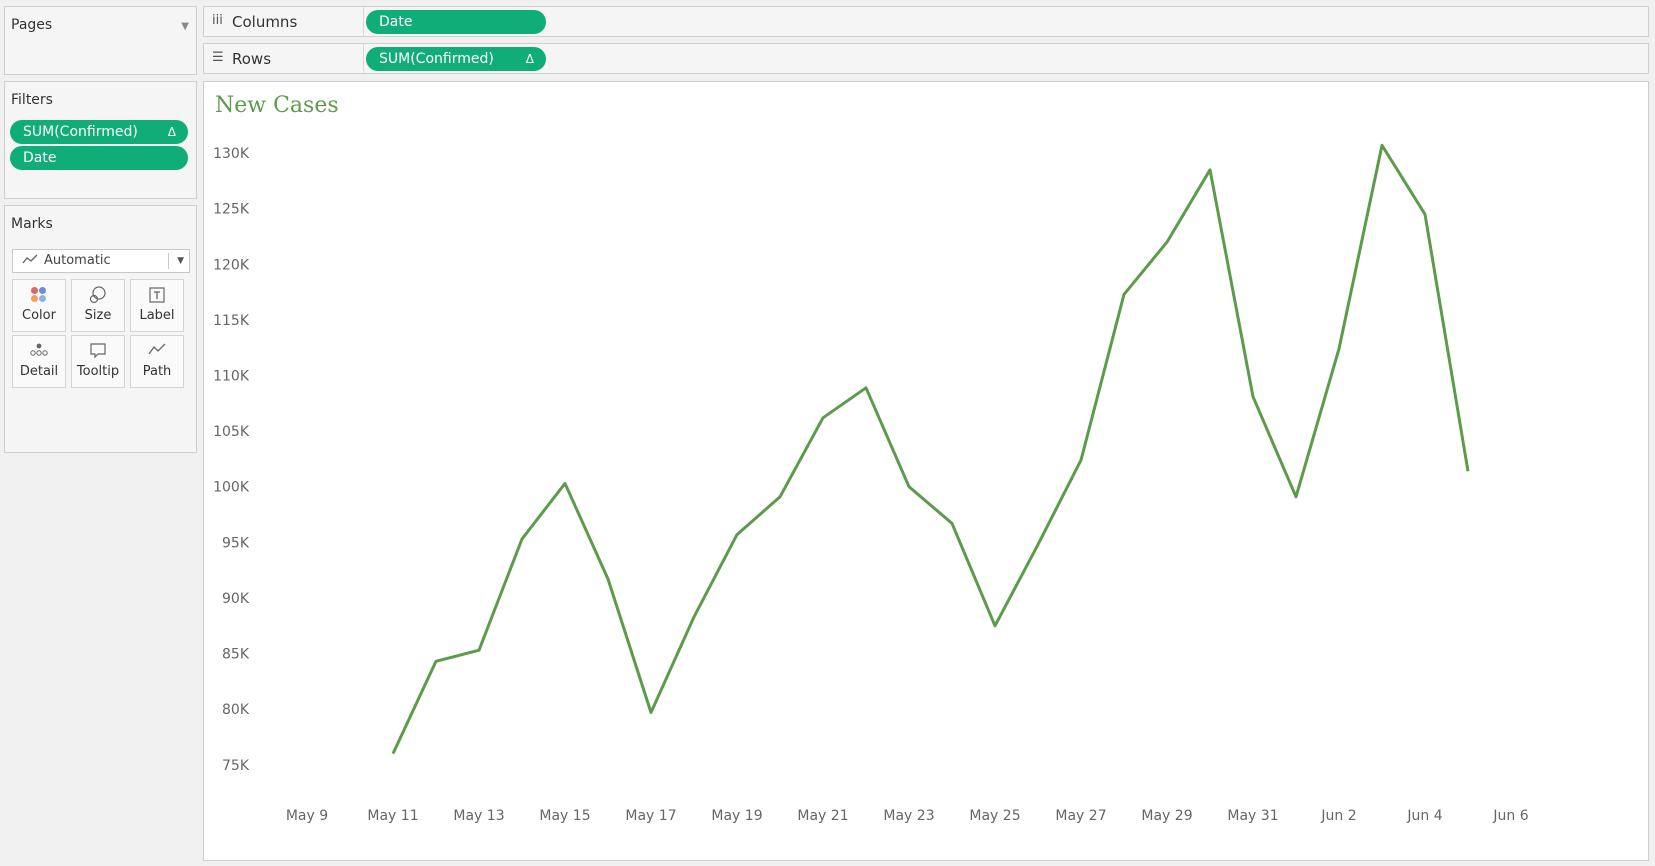 Image resolution: width=1655 pixels, height=866 pixels. I want to click on marks-path-button: Path, so click(157, 361).